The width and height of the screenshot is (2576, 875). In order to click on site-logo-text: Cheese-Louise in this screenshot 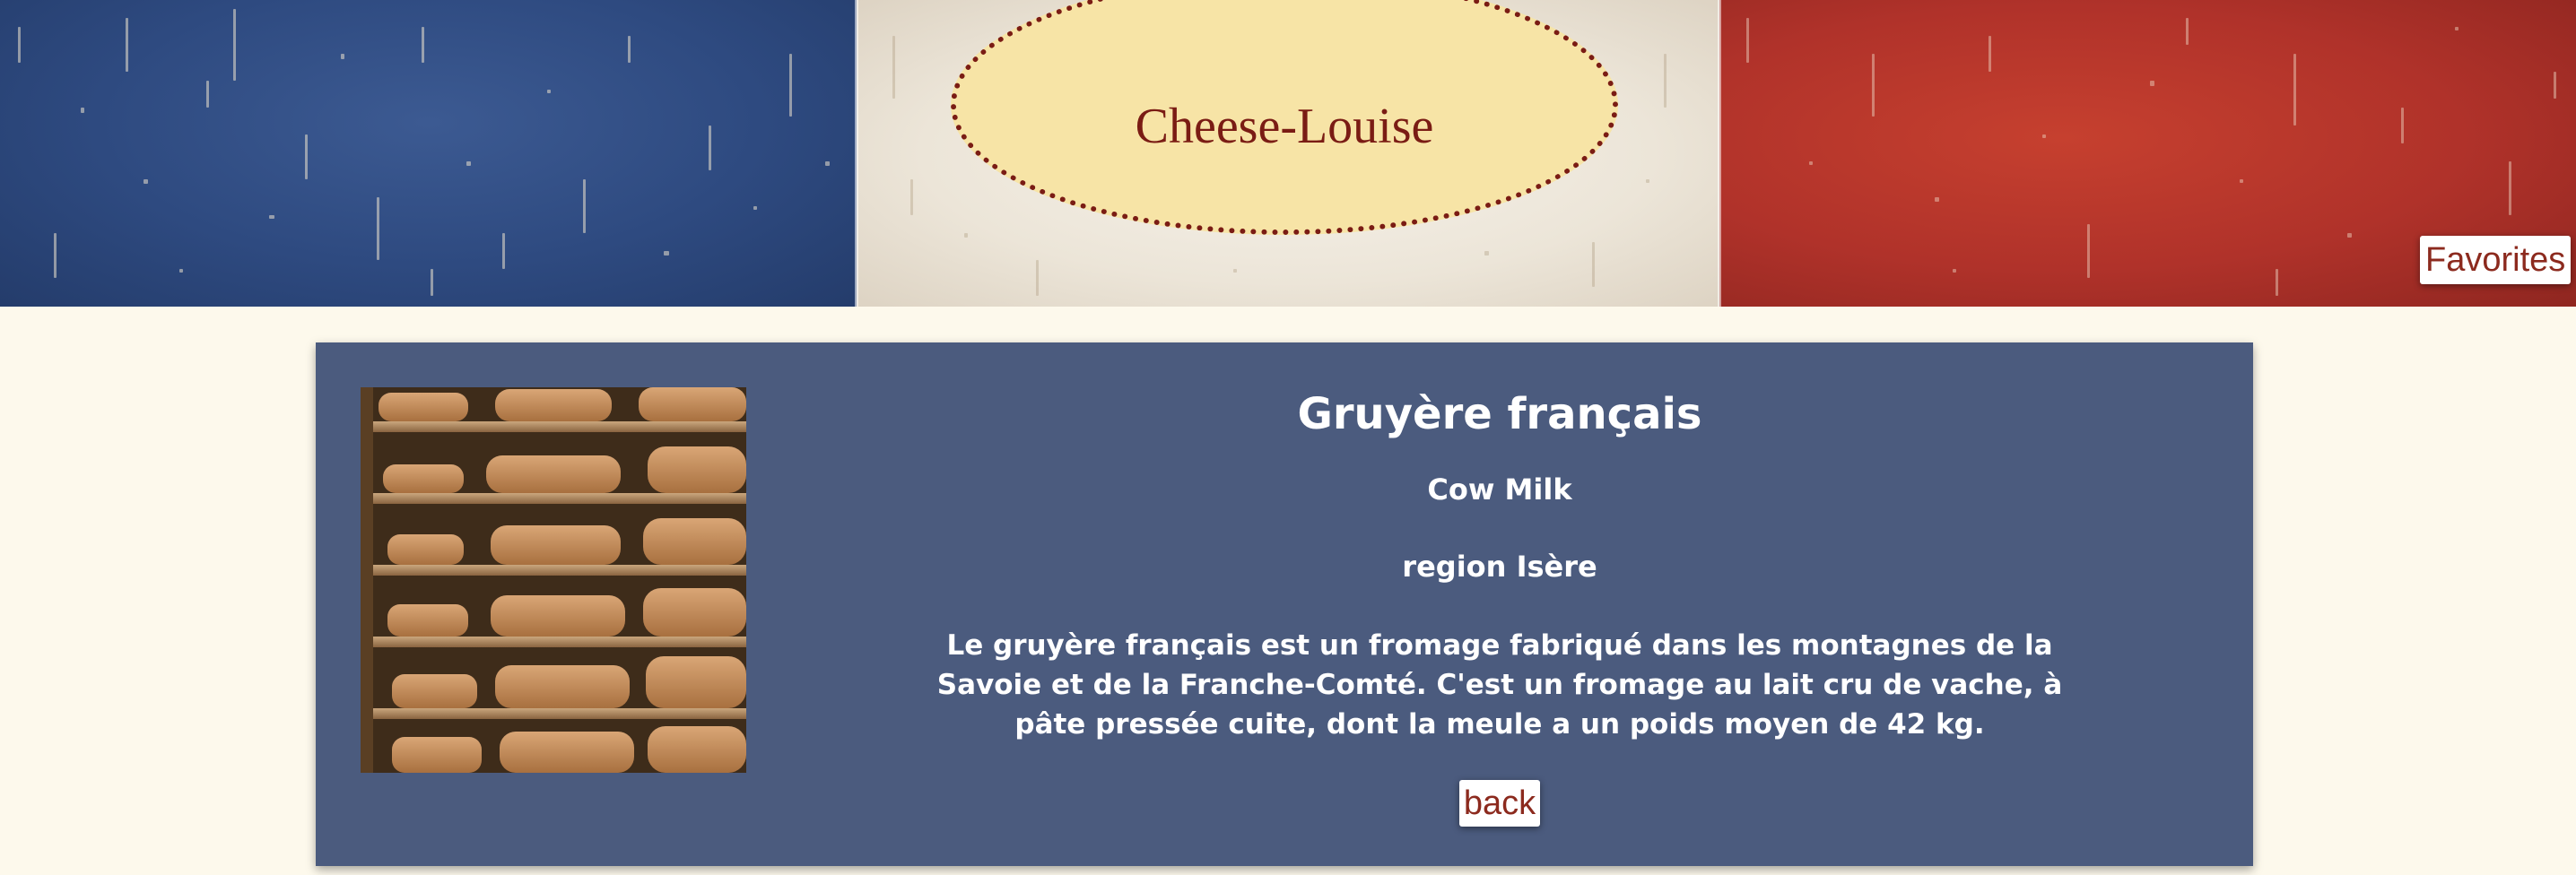, I will do `click(1284, 126)`.